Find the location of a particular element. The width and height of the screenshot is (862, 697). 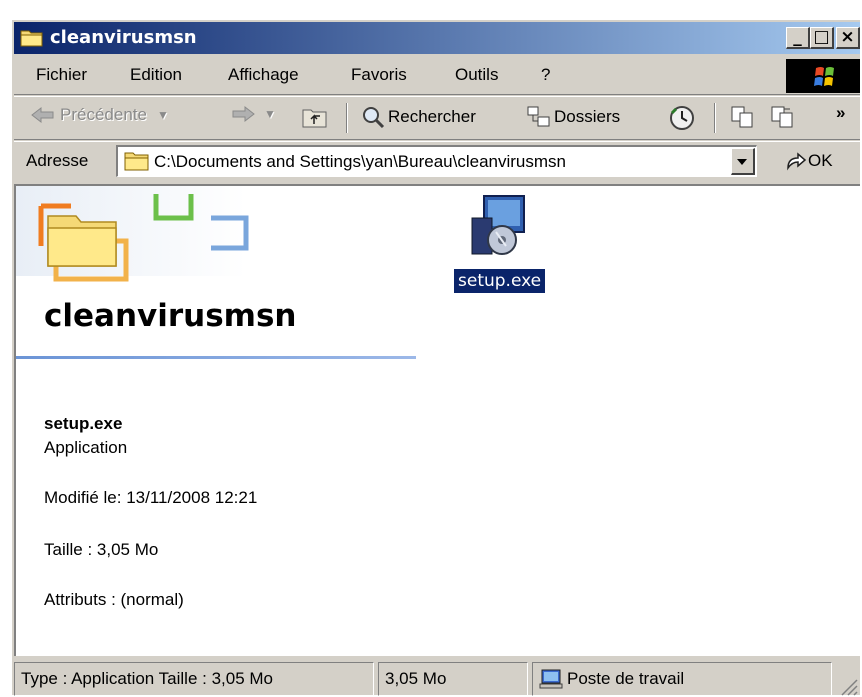

move-to-icon is located at coordinates (742, 117).